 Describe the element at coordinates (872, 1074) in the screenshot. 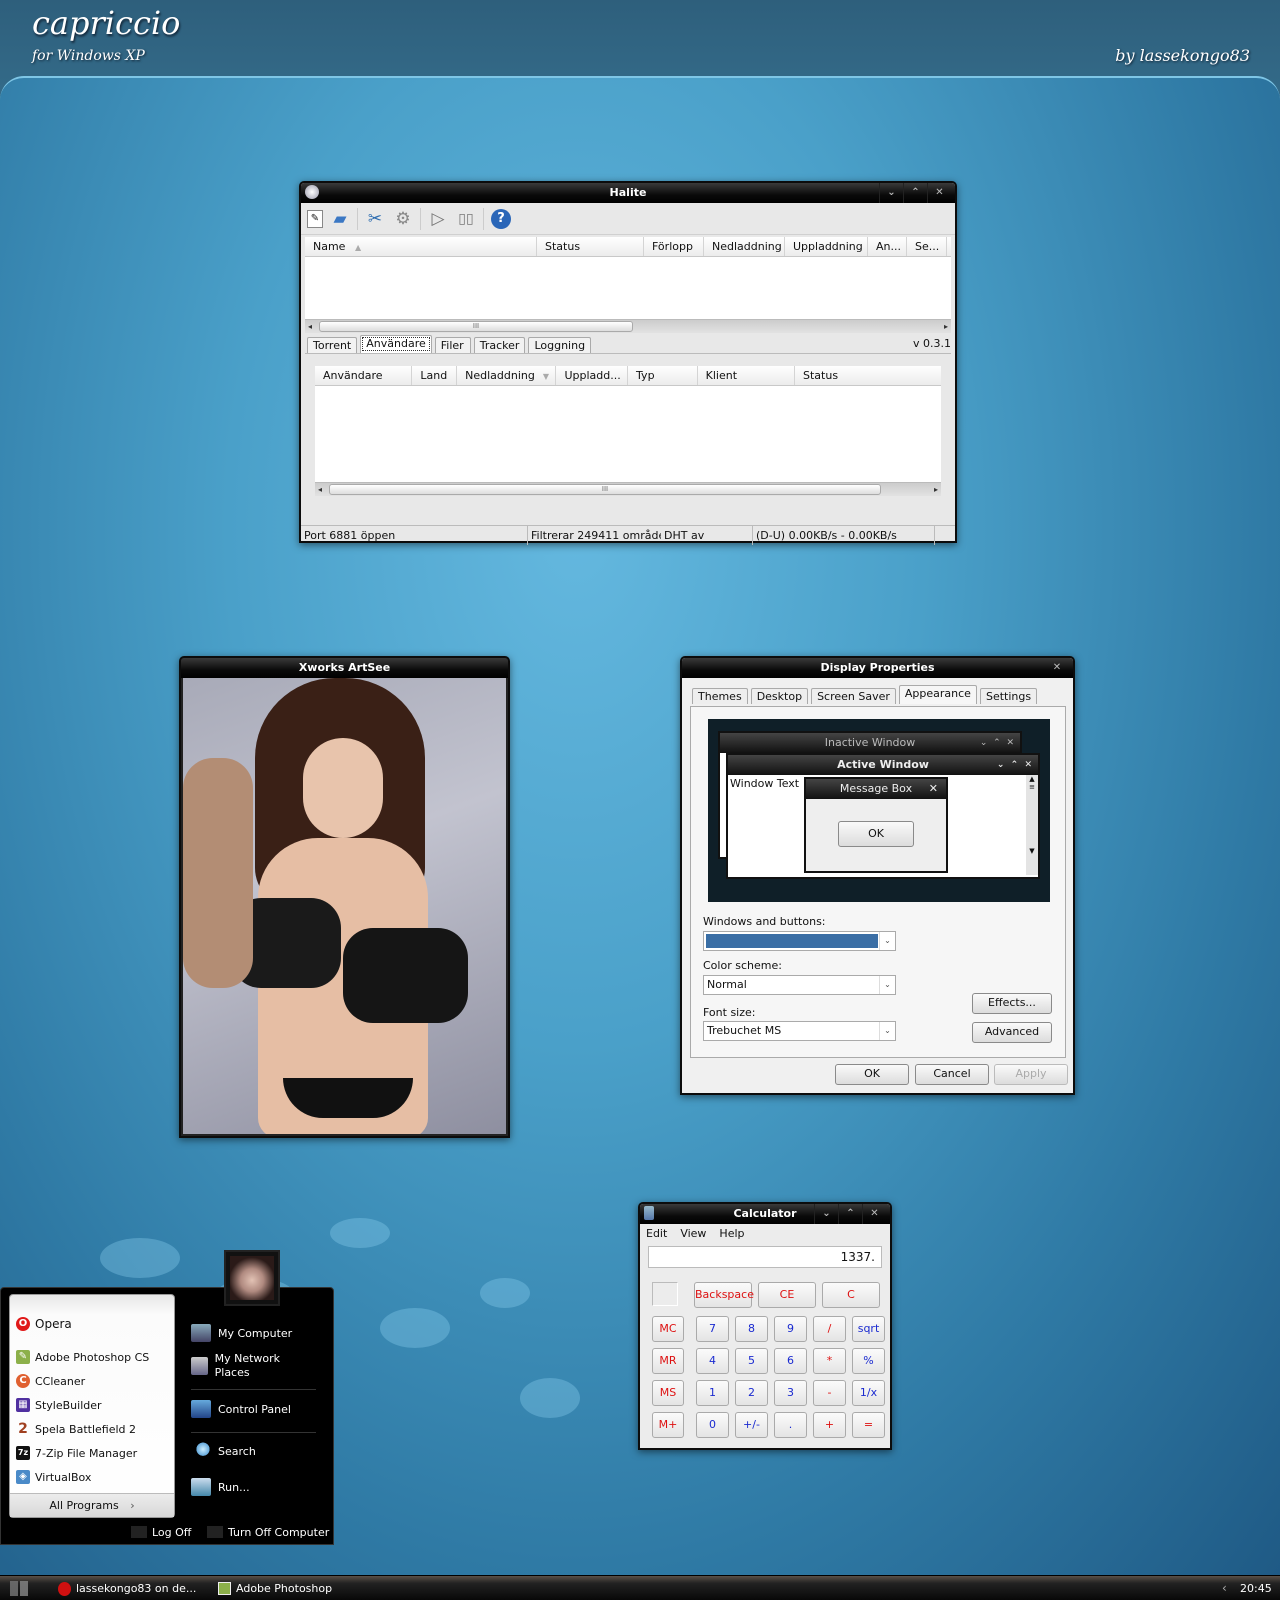

I see `ok-button: OK` at that location.